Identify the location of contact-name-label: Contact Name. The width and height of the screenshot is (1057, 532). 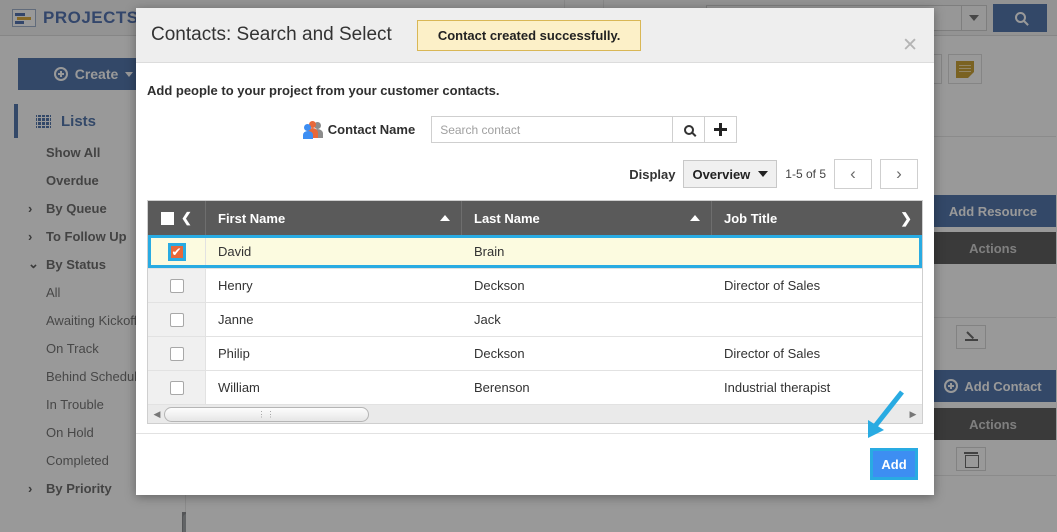
(359, 129).